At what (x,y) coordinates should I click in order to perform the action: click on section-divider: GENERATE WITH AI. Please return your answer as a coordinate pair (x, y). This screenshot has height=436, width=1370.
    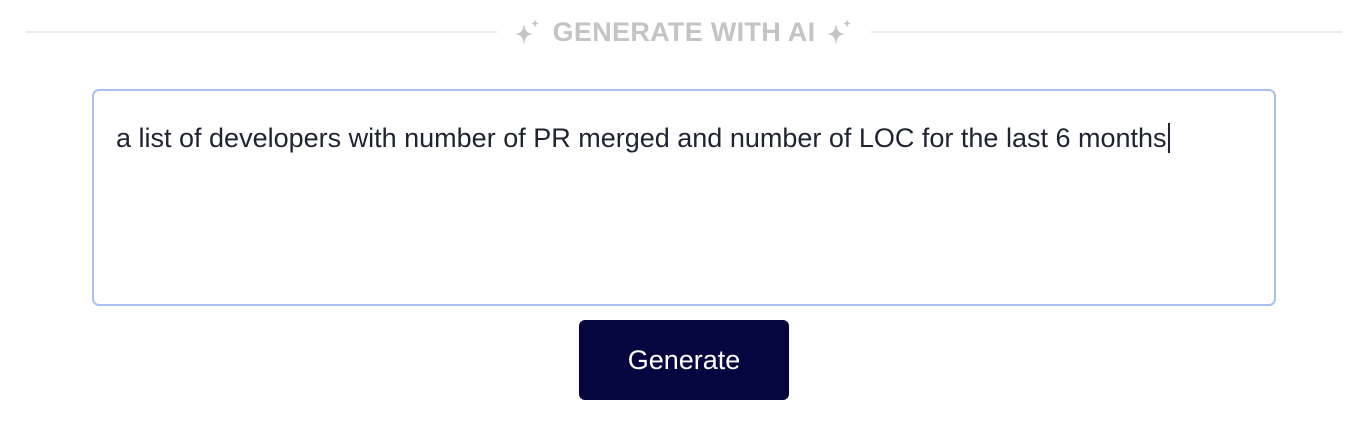
    Looking at the image, I should click on (684, 32).